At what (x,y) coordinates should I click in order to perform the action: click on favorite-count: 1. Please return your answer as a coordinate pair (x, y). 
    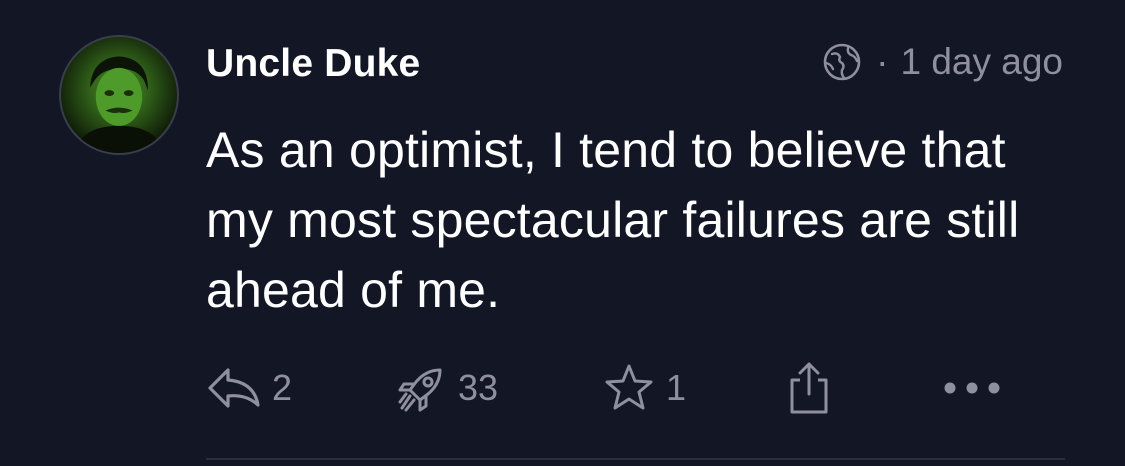
    Looking at the image, I should click on (676, 387).